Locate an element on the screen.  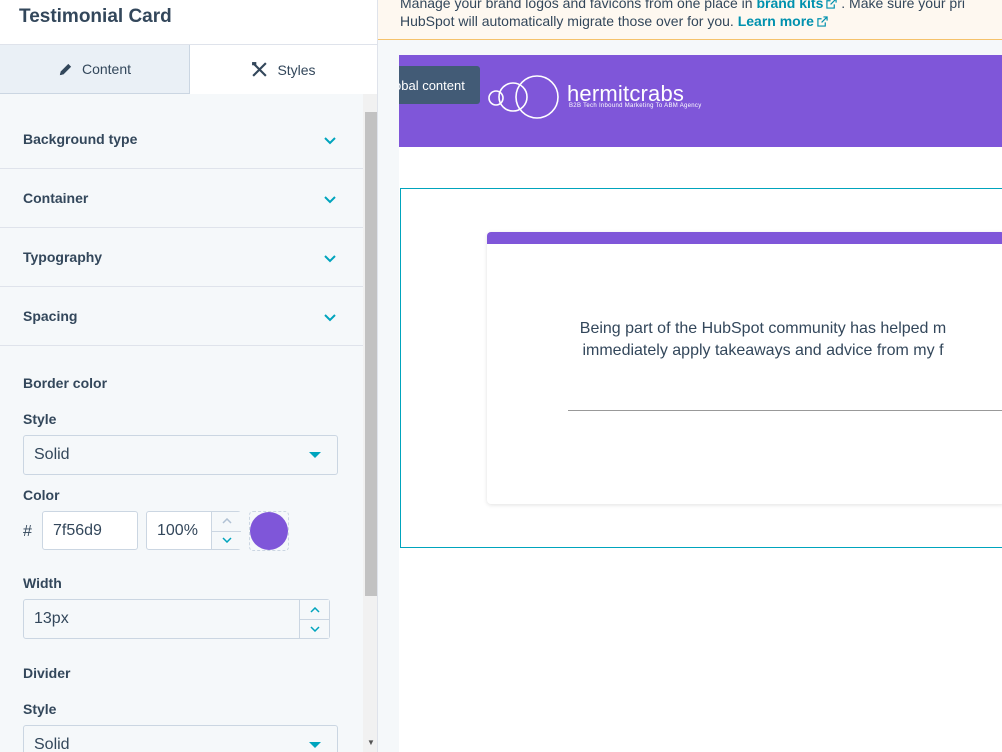
opacity-value: 100% is located at coordinates (177, 530).